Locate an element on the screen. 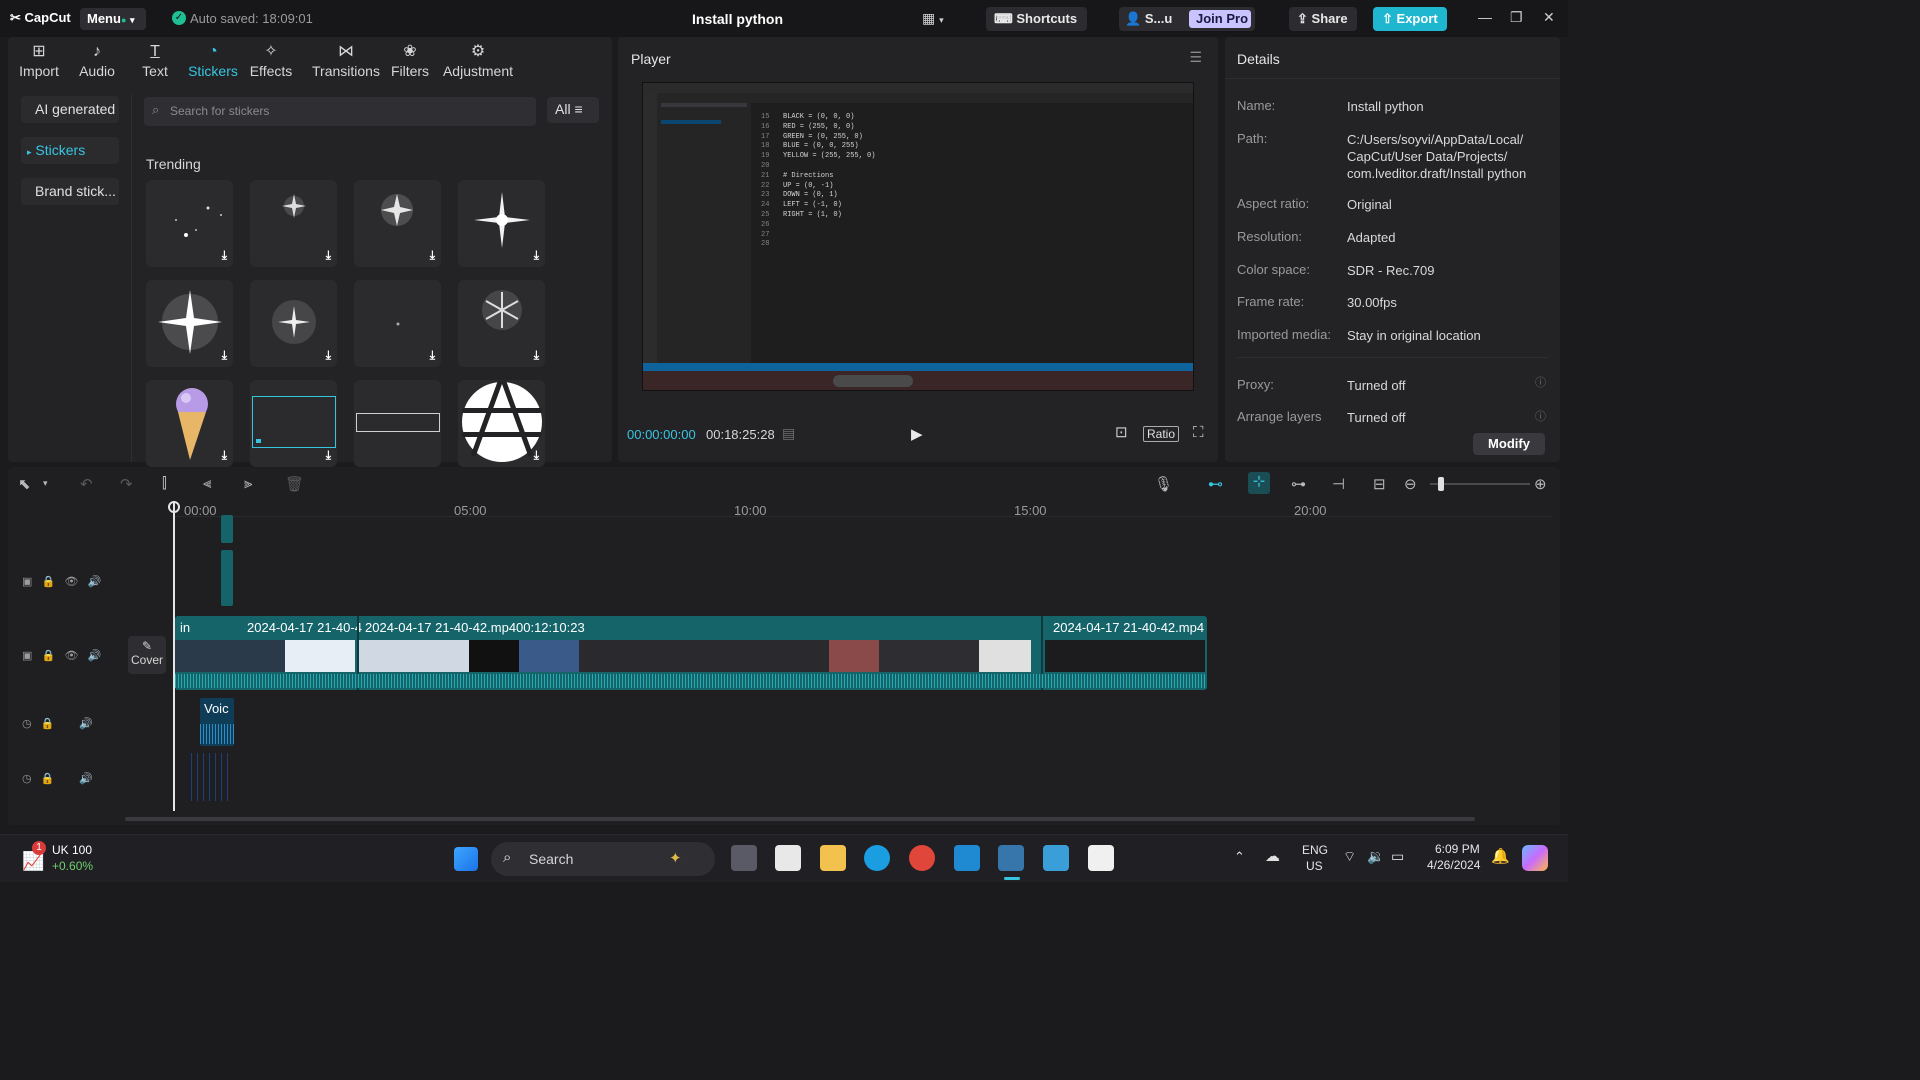 This screenshot has height=1080, width=1920. python-icon is located at coordinates (1011, 858).